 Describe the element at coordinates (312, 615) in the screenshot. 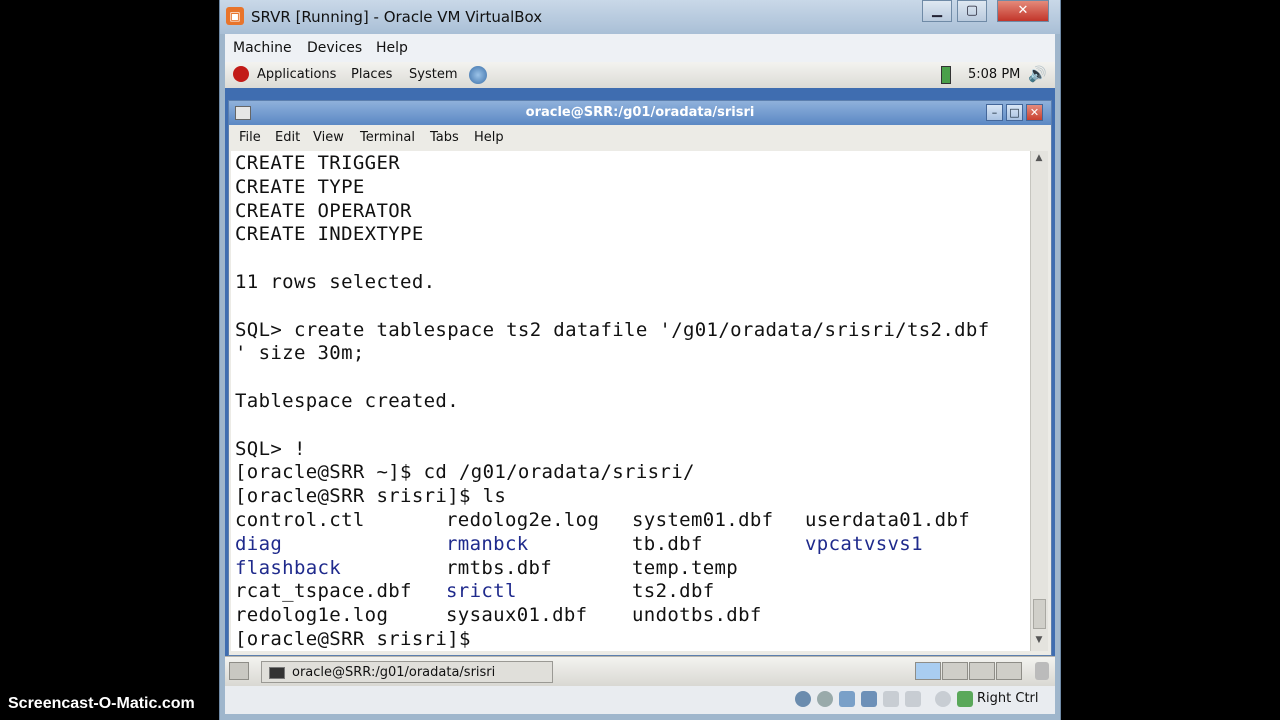

I see `ls-file-entry: redolog1e.log` at that location.